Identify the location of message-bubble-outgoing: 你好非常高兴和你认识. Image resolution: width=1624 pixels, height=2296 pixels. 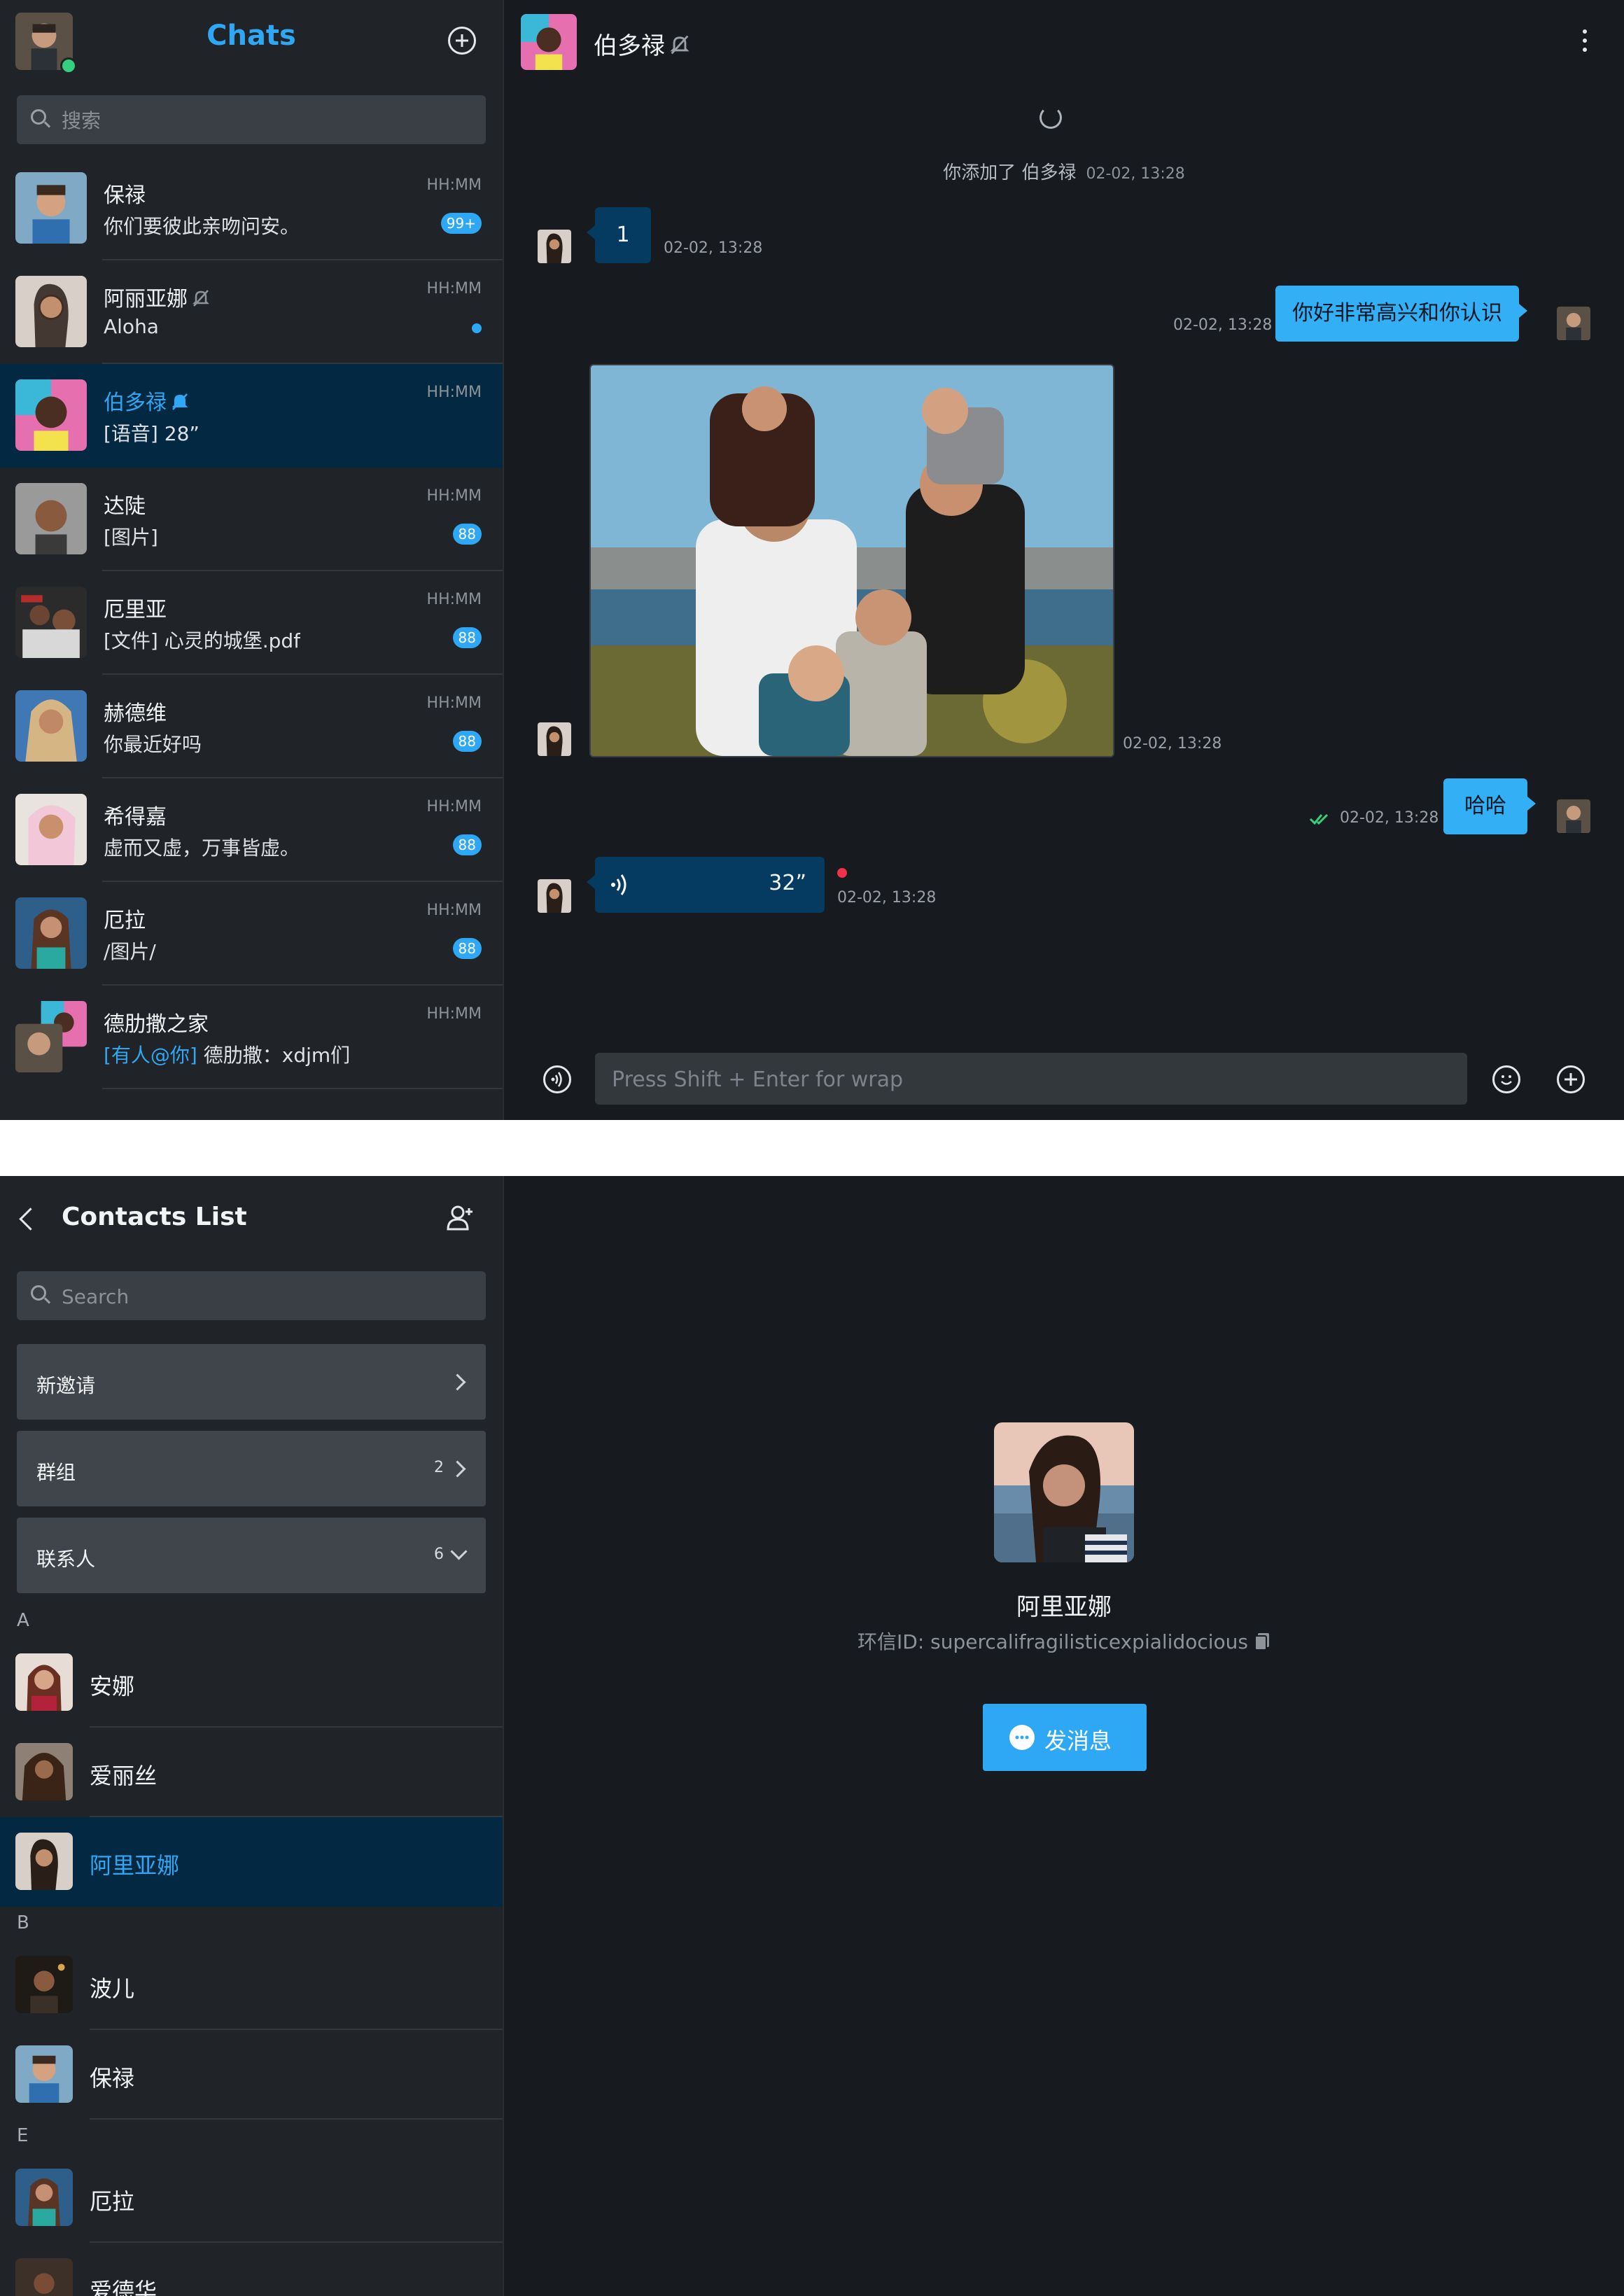
(1401, 314).